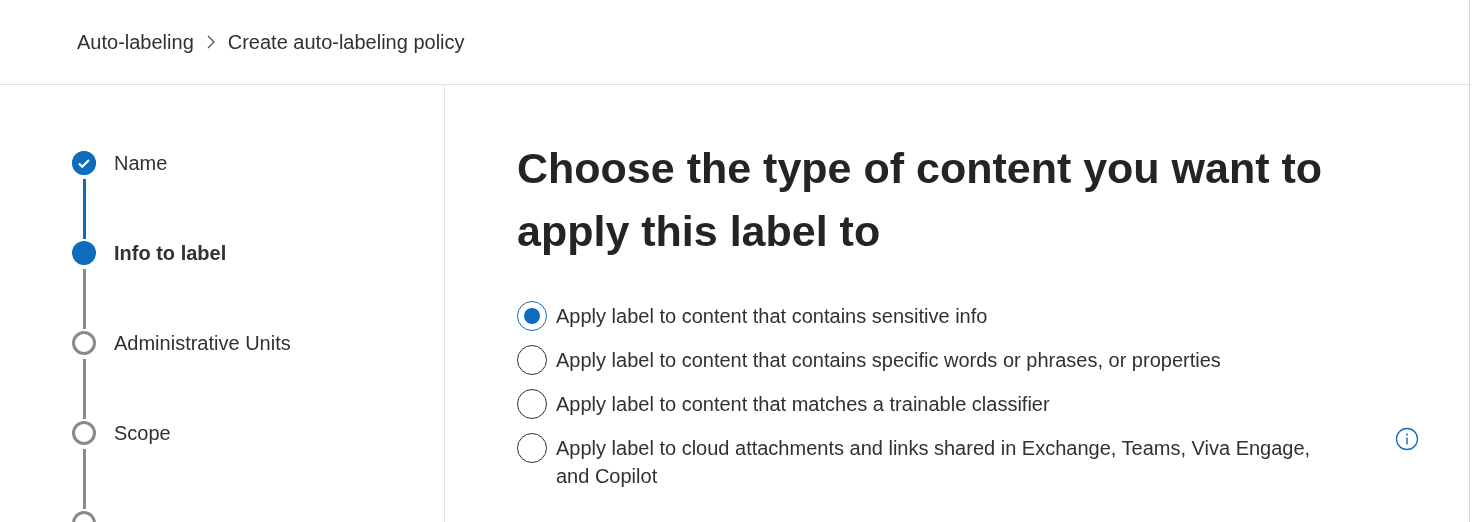 Image resolution: width=1477 pixels, height=522 pixels. What do you see at coordinates (1407, 439) in the screenshot?
I see `info-icon` at bounding box center [1407, 439].